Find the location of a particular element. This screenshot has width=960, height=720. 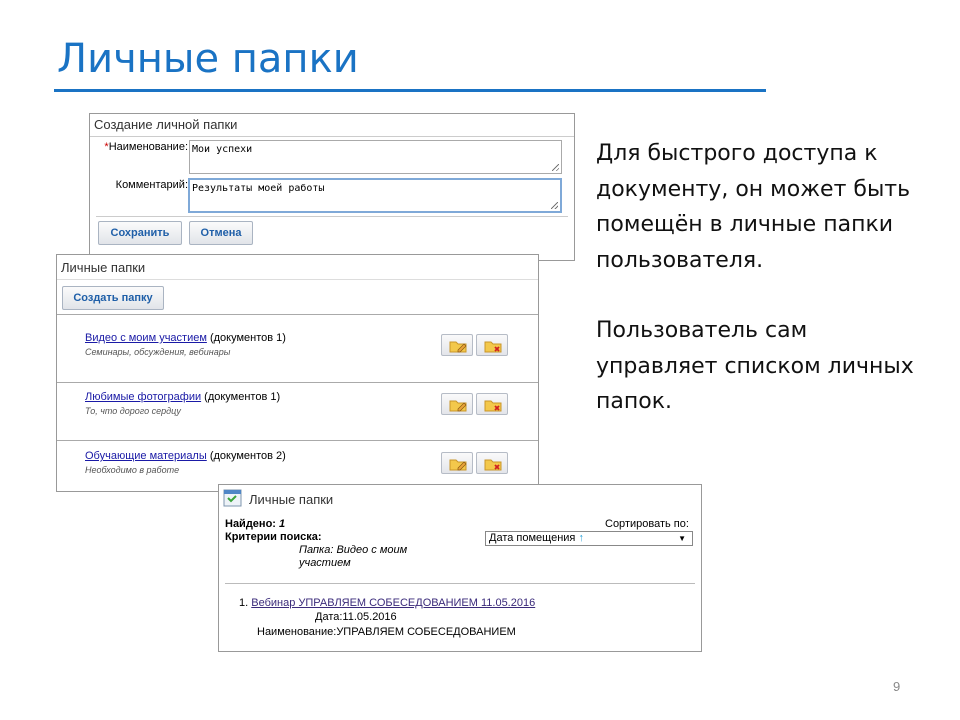

folder-item: Обучающие материалы (документов 2) is located at coordinates (185, 456).